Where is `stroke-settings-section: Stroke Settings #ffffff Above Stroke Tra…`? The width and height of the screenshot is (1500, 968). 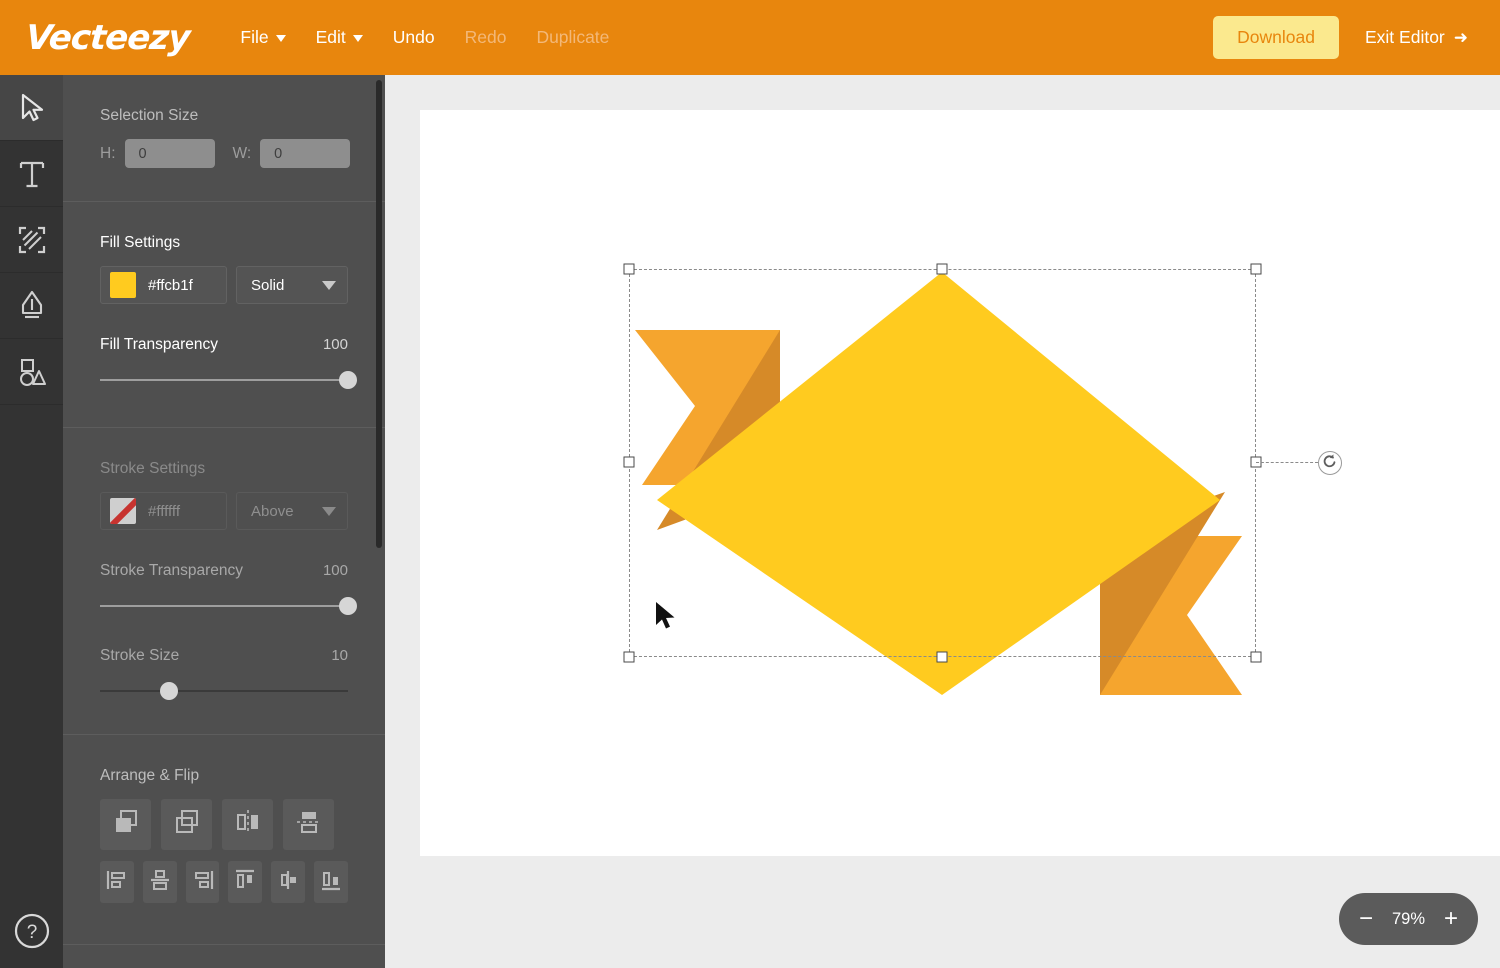
stroke-settings-section: Stroke Settings #ffffff Above Stroke Tra… is located at coordinates (224, 581).